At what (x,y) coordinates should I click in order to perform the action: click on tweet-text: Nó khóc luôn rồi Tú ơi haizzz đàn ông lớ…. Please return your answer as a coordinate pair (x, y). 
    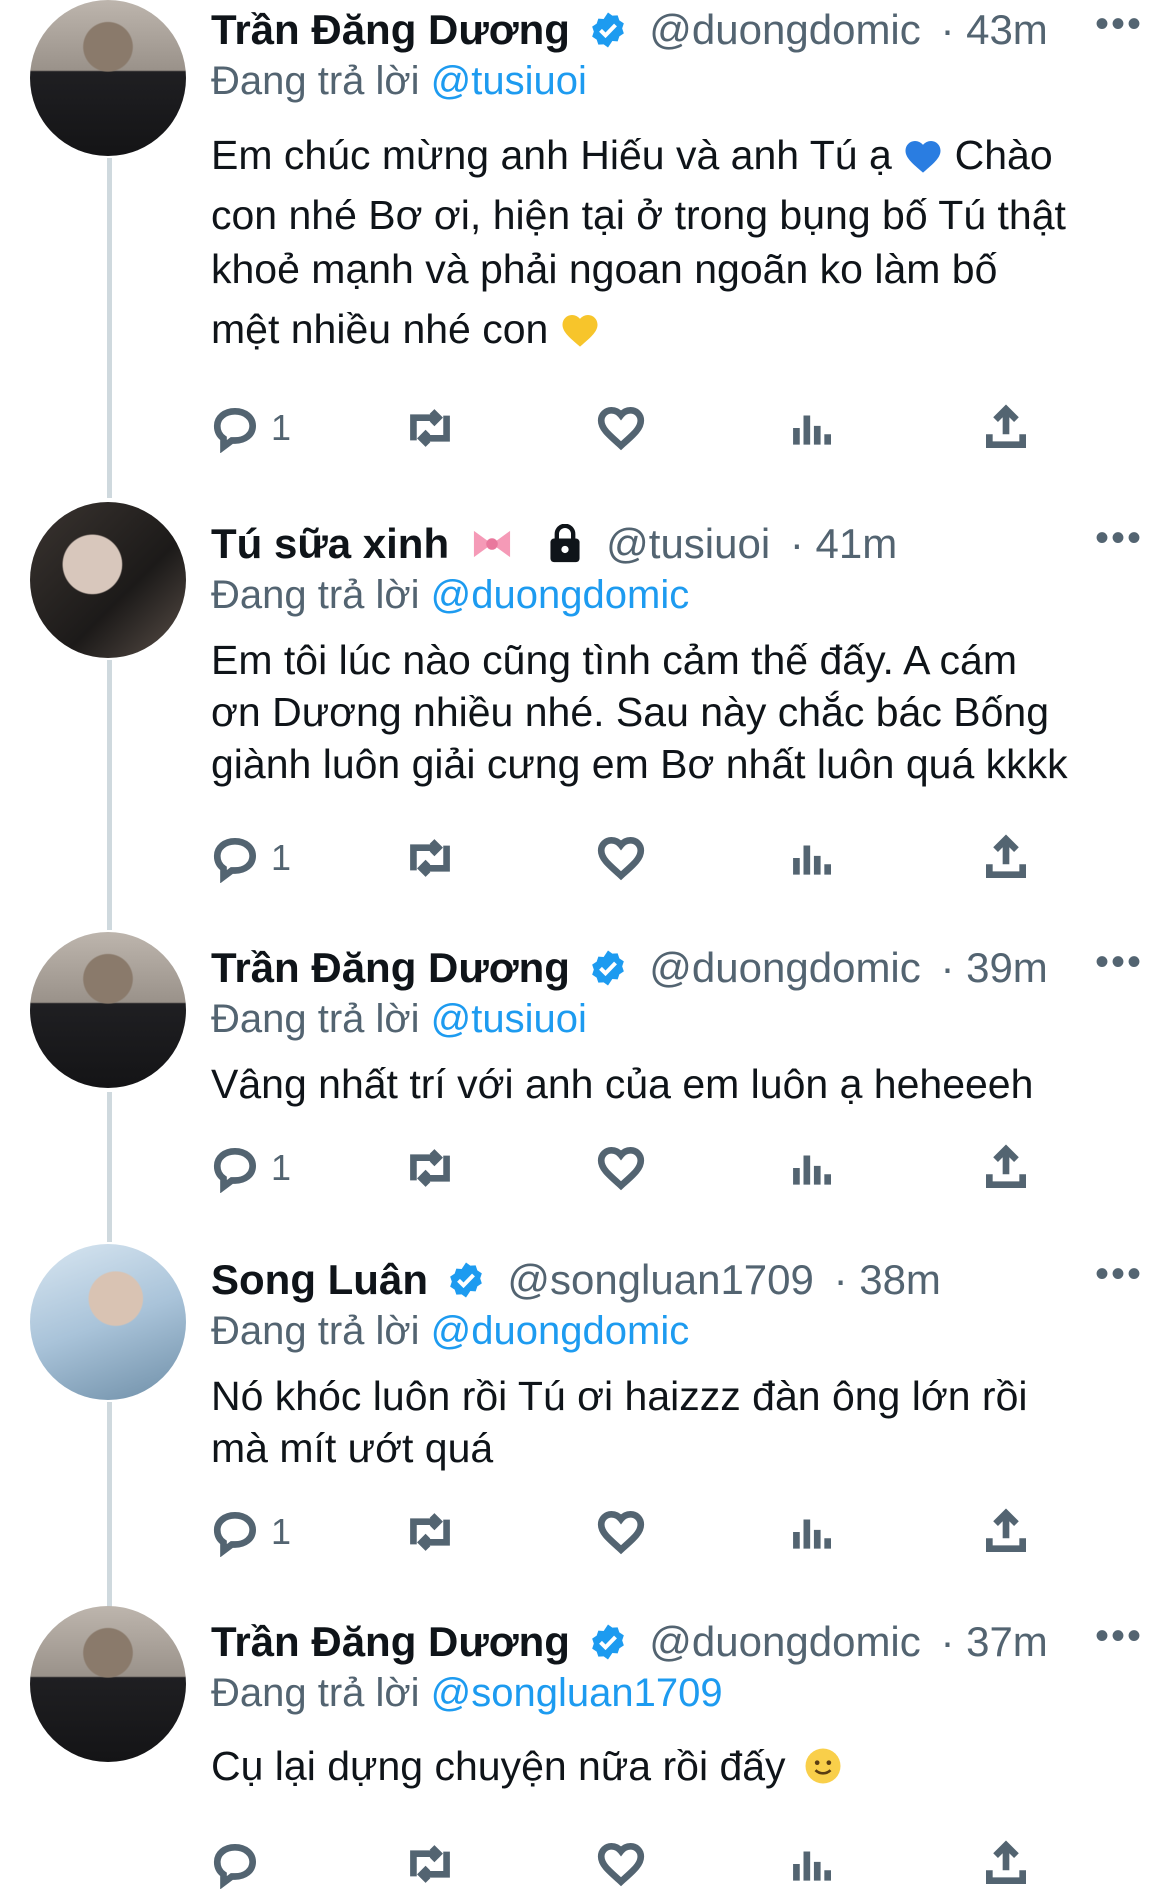
    Looking at the image, I should click on (671, 1422).